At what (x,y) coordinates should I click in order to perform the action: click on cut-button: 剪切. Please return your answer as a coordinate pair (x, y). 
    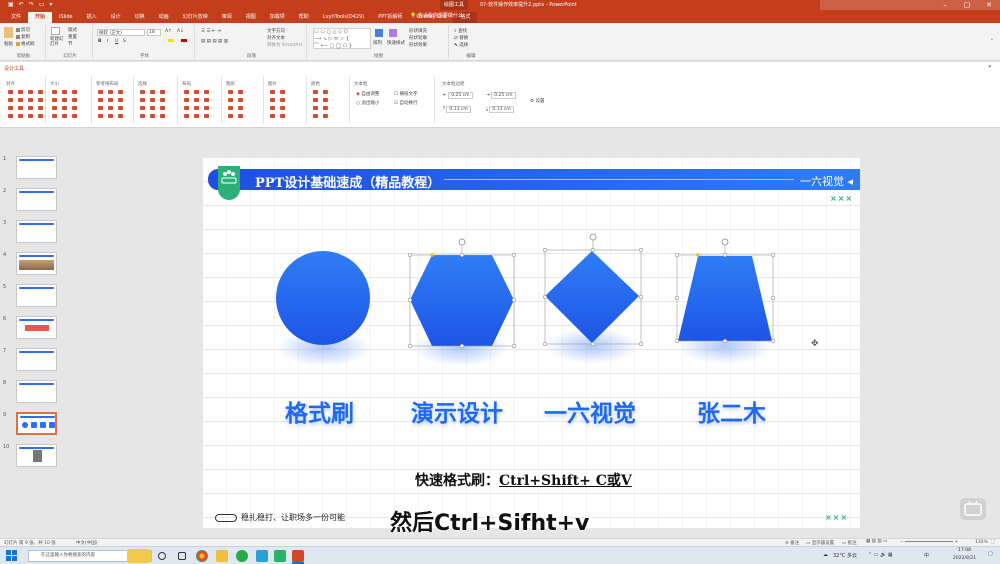
    Looking at the image, I should click on (23, 30).